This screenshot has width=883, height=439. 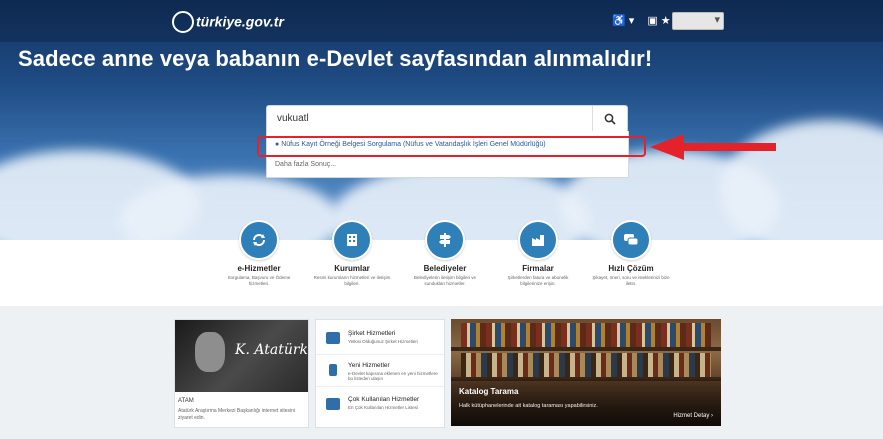 I want to click on search-icon, so click(x=610, y=119).